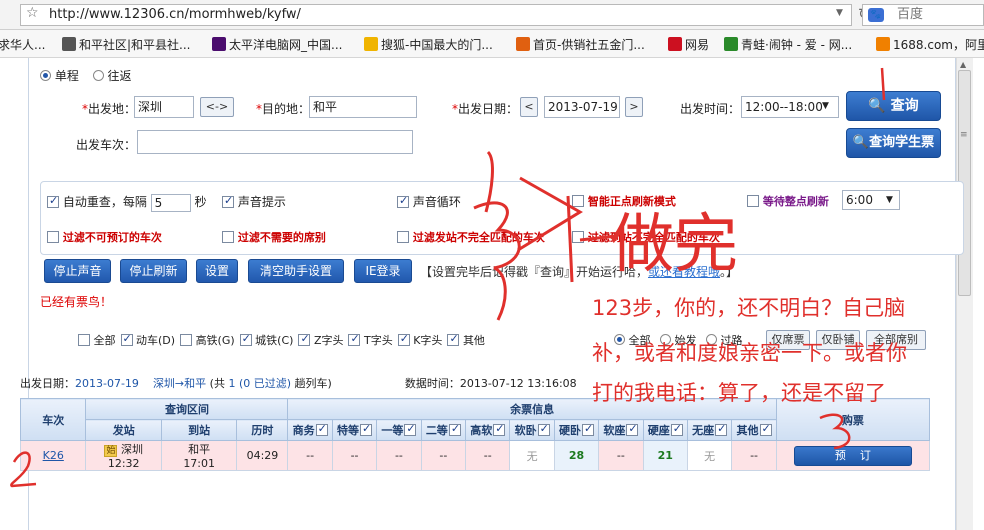 The image size is (984, 530). Describe the element at coordinates (578, 201) in the screenshot. I see `smart-mode-checkbox` at that location.